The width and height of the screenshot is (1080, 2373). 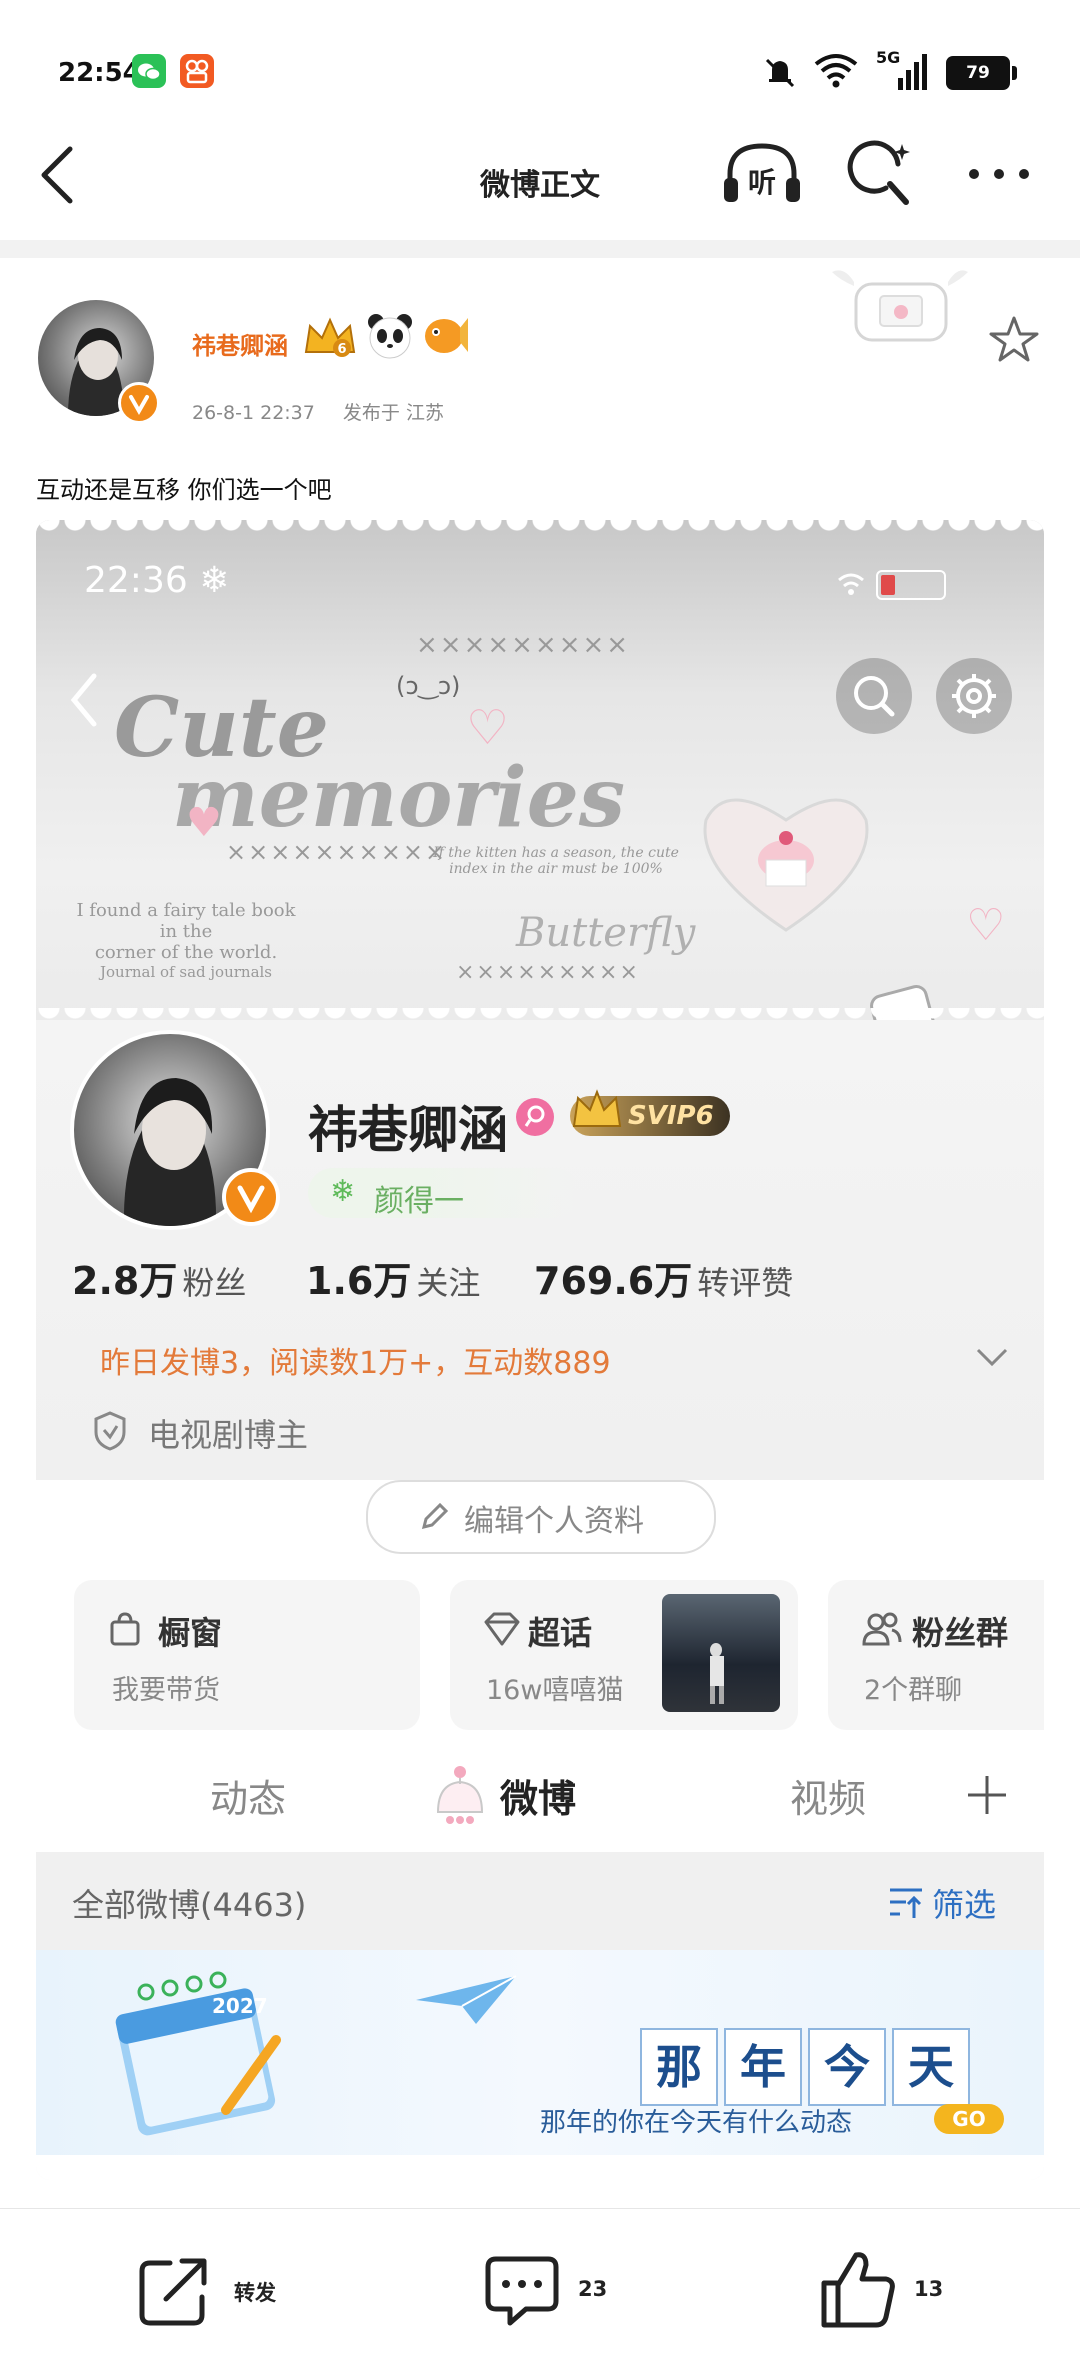 I want to click on memory-char-4: 天, so click(x=931, y=2067).